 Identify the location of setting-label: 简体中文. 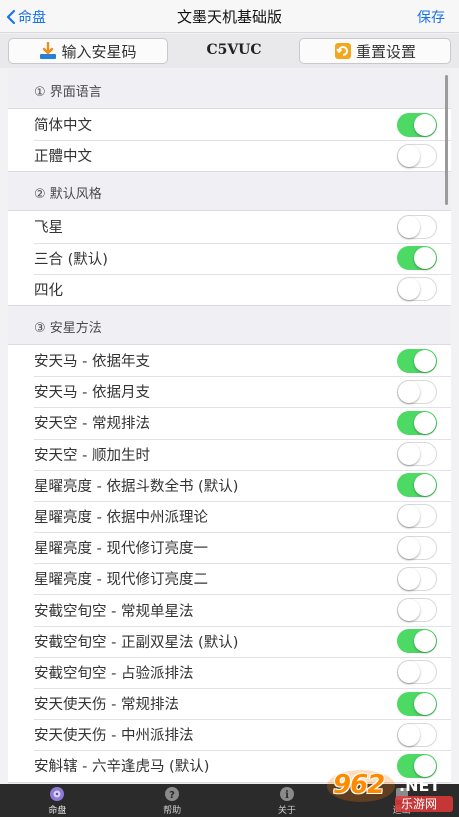
(63, 126).